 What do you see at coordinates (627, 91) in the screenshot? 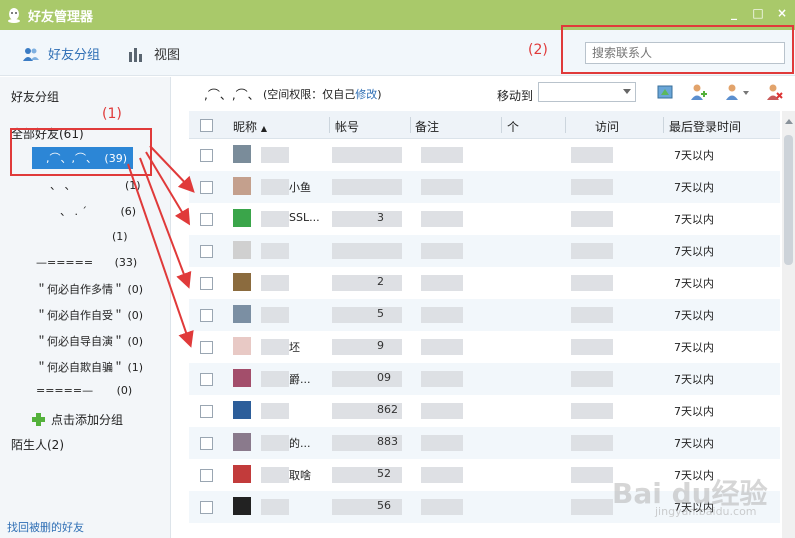
I see `chevron-down-icon` at bounding box center [627, 91].